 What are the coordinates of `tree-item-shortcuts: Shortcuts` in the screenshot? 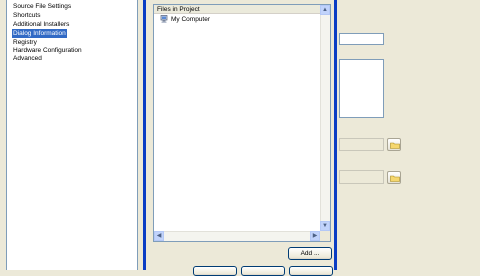 It's located at (26, 15).